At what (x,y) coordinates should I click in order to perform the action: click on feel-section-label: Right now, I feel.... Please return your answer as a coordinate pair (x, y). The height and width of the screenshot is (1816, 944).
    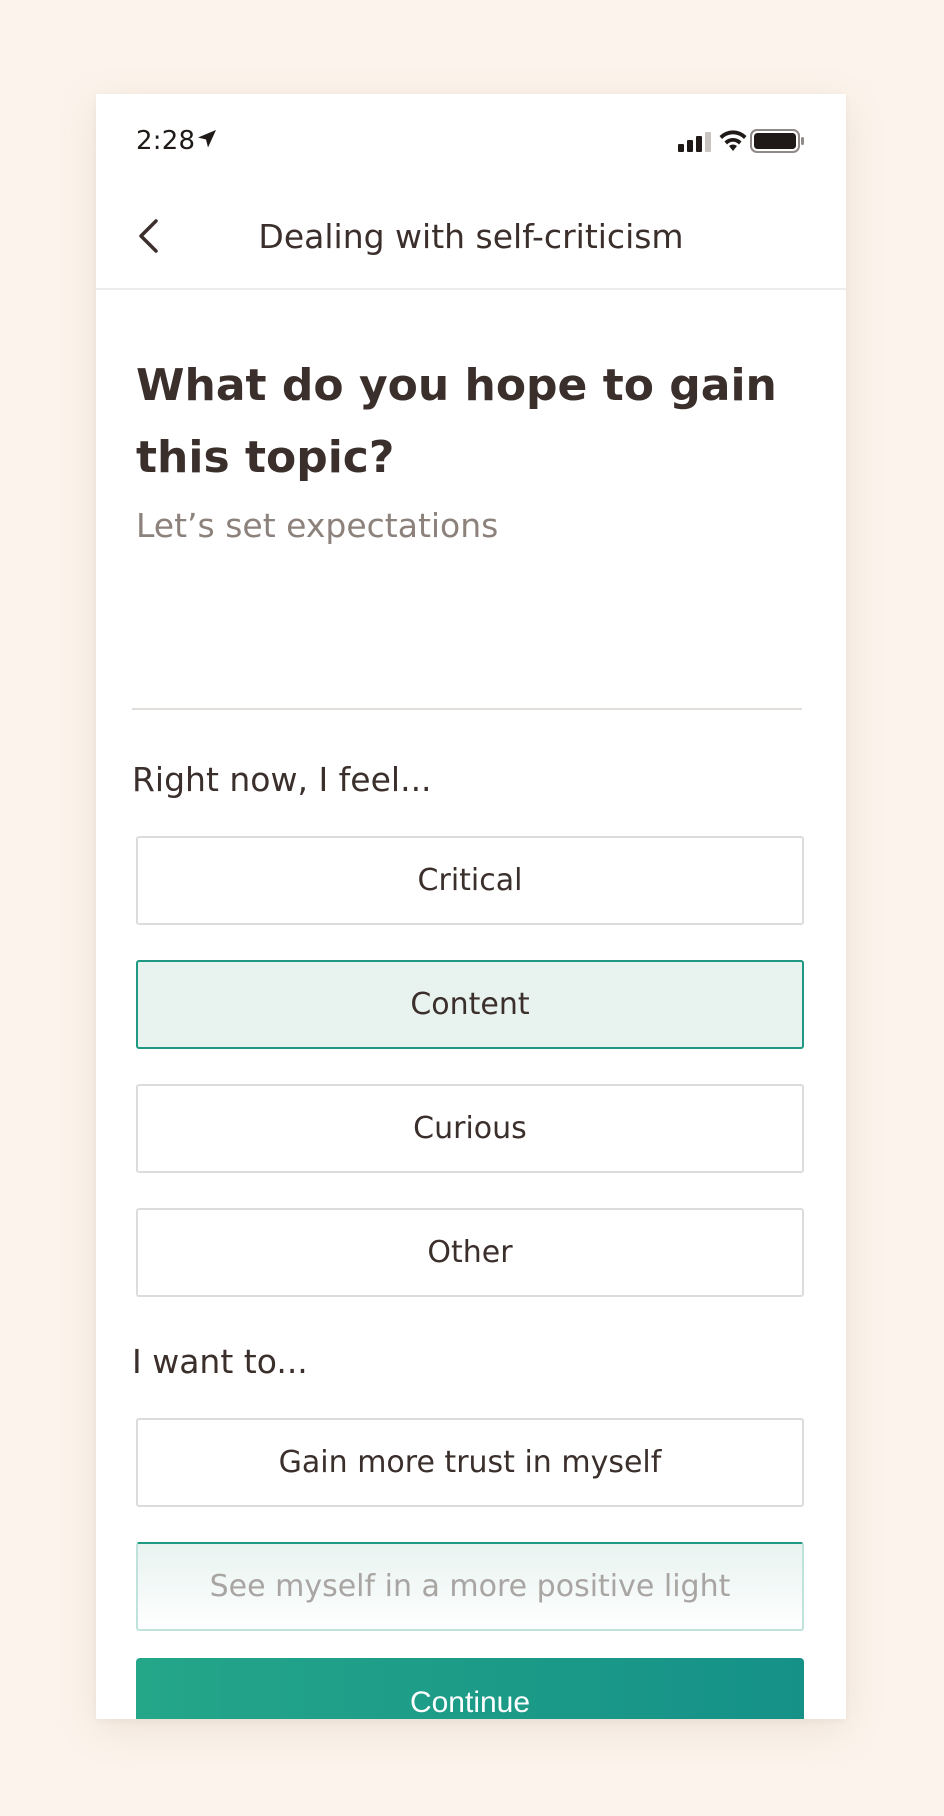
    Looking at the image, I should click on (282, 779).